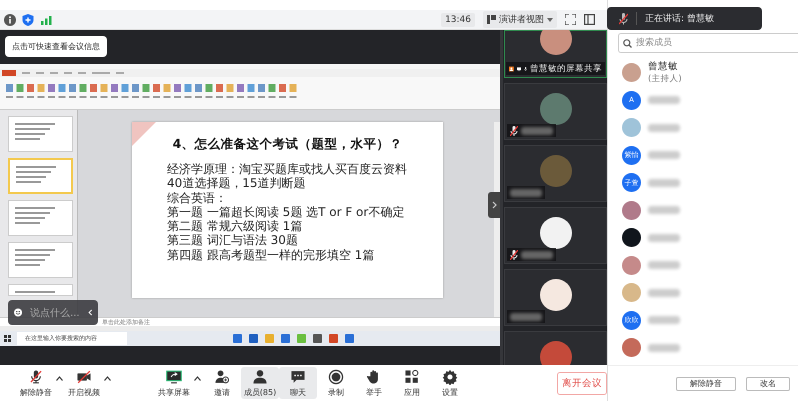 This screenshot has height=401, width=798. What do you see at coordinates (235, 226) in the screenshot?
I see `slide-text-line: 第二题 常规六级阅读 1篇` at bounding box center [235, 226].